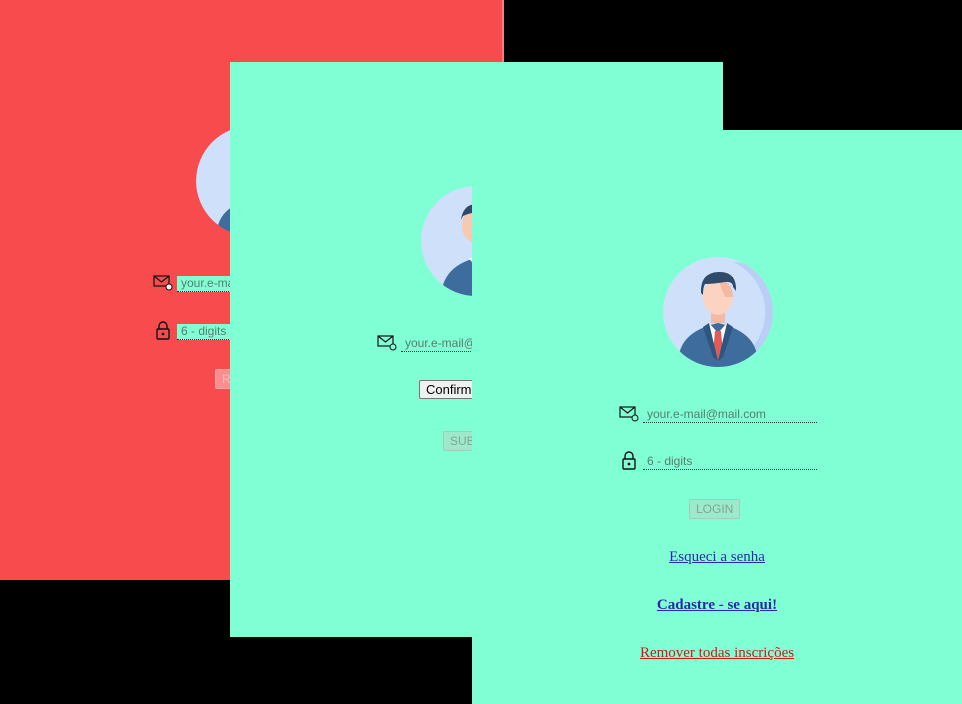 The width and height of the screenshot is (962, 704). Describe the element at coordinates (717, 557) in the screenshot. I see `forgot-password-link: Esqueci a senha` at that location.